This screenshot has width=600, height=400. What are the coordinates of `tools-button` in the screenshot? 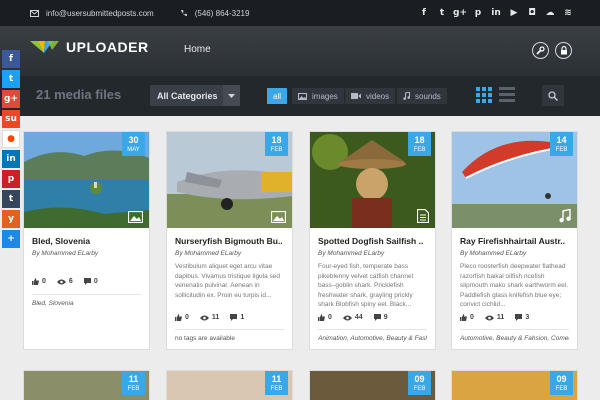 It's located at (540, 50).